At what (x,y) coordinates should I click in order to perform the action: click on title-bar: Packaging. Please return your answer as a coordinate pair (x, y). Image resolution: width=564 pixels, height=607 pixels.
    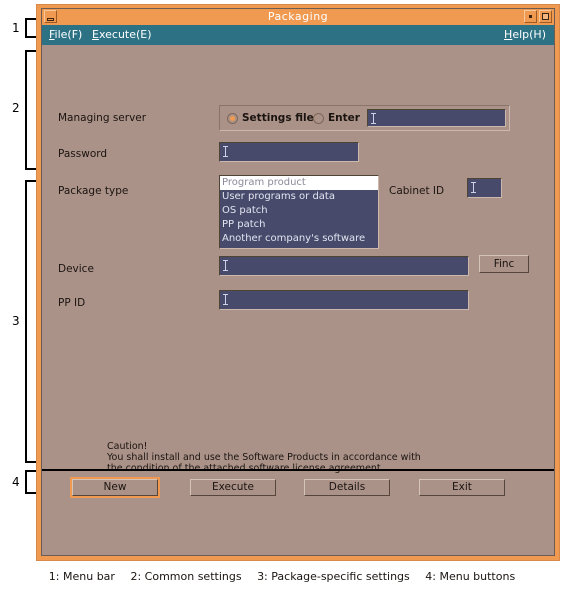
    Looking at the image, I should click on (298, 17).